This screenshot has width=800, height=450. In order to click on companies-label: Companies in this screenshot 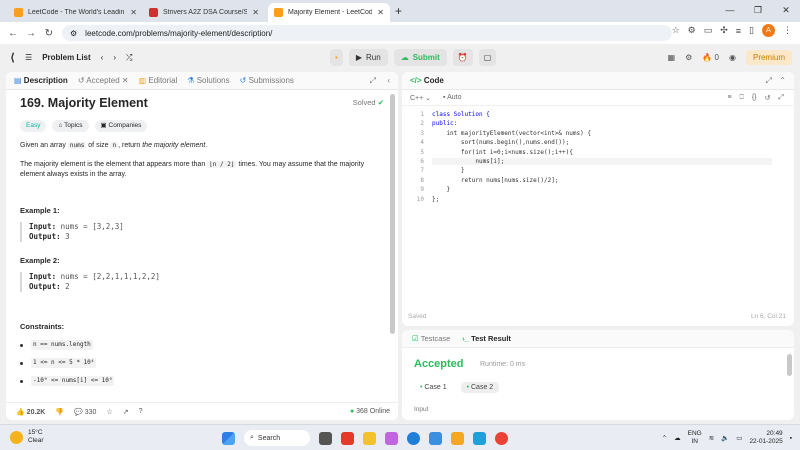, I will do `click(125, 125)`.